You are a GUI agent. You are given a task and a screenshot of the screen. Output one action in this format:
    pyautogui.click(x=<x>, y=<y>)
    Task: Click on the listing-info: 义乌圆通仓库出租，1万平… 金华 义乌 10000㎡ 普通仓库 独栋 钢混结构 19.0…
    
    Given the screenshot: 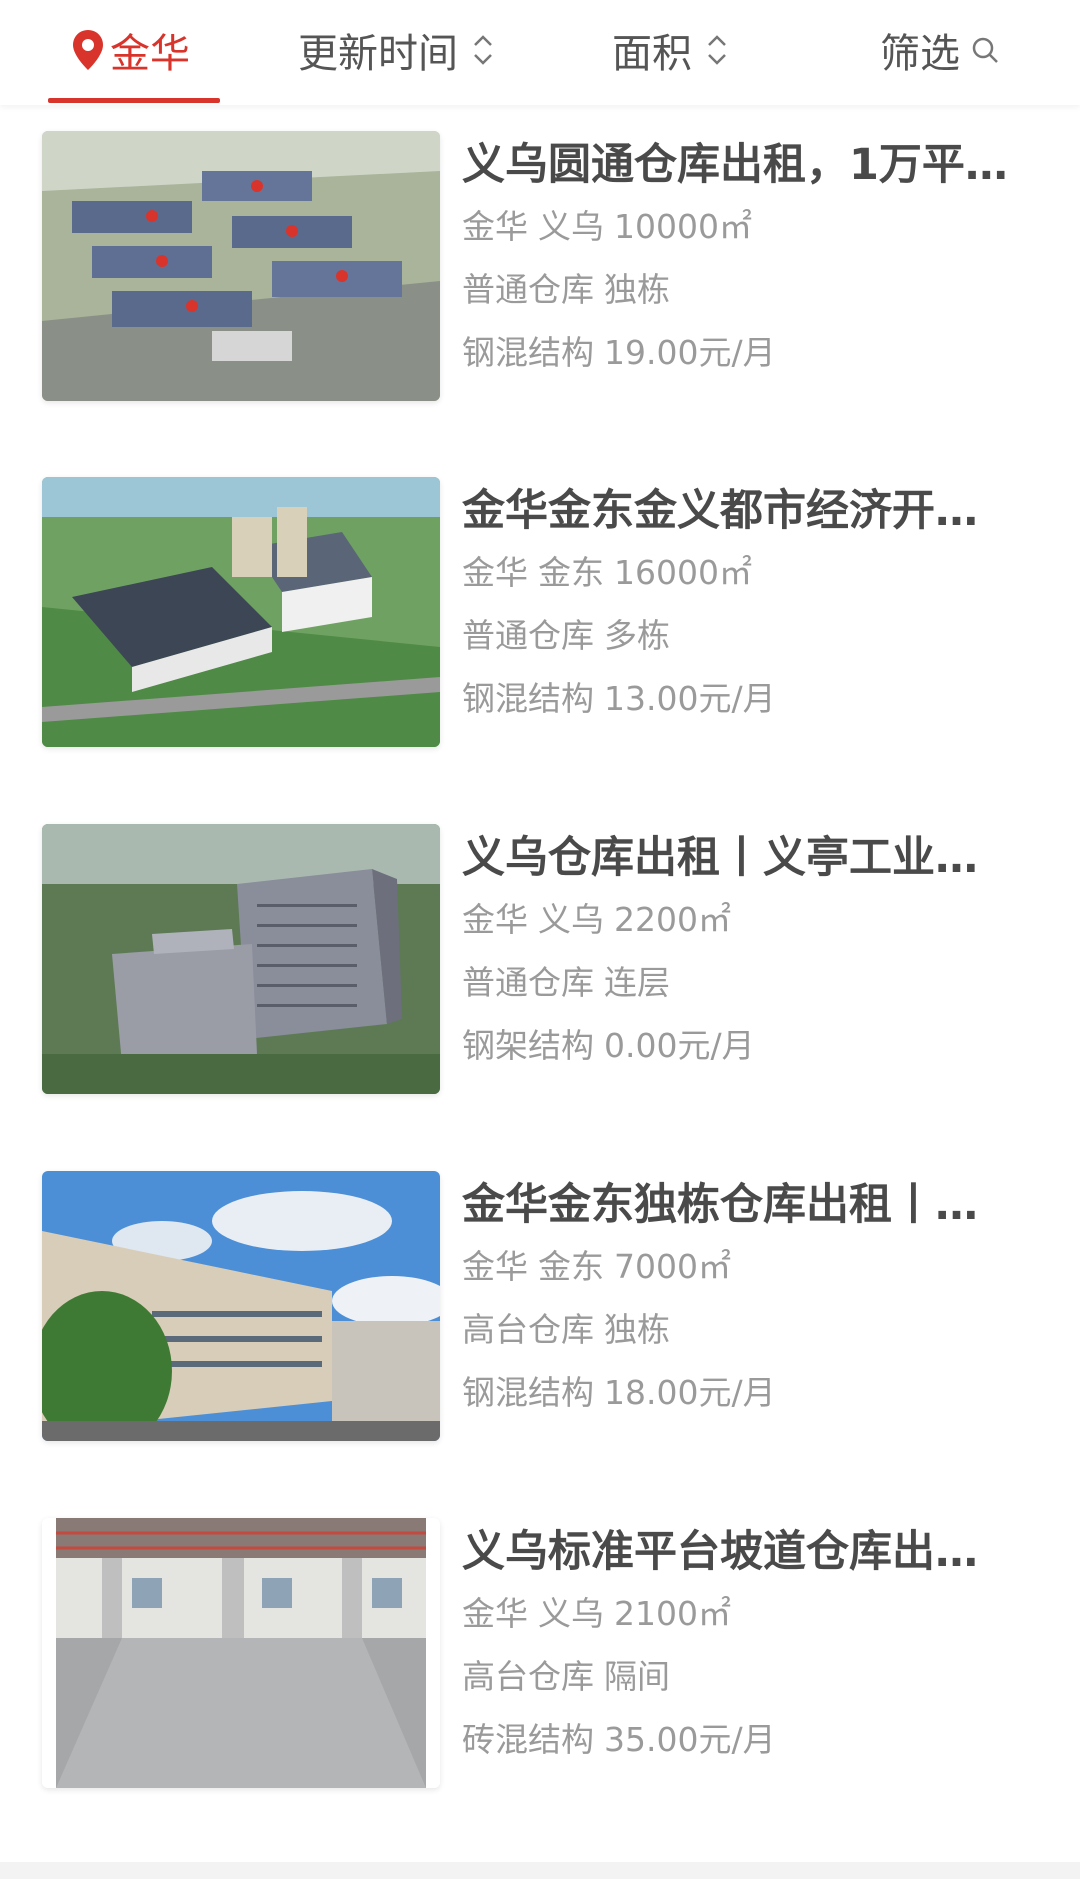 What is the action you would take?
    pyautogui.click(x=752, y=259)
    